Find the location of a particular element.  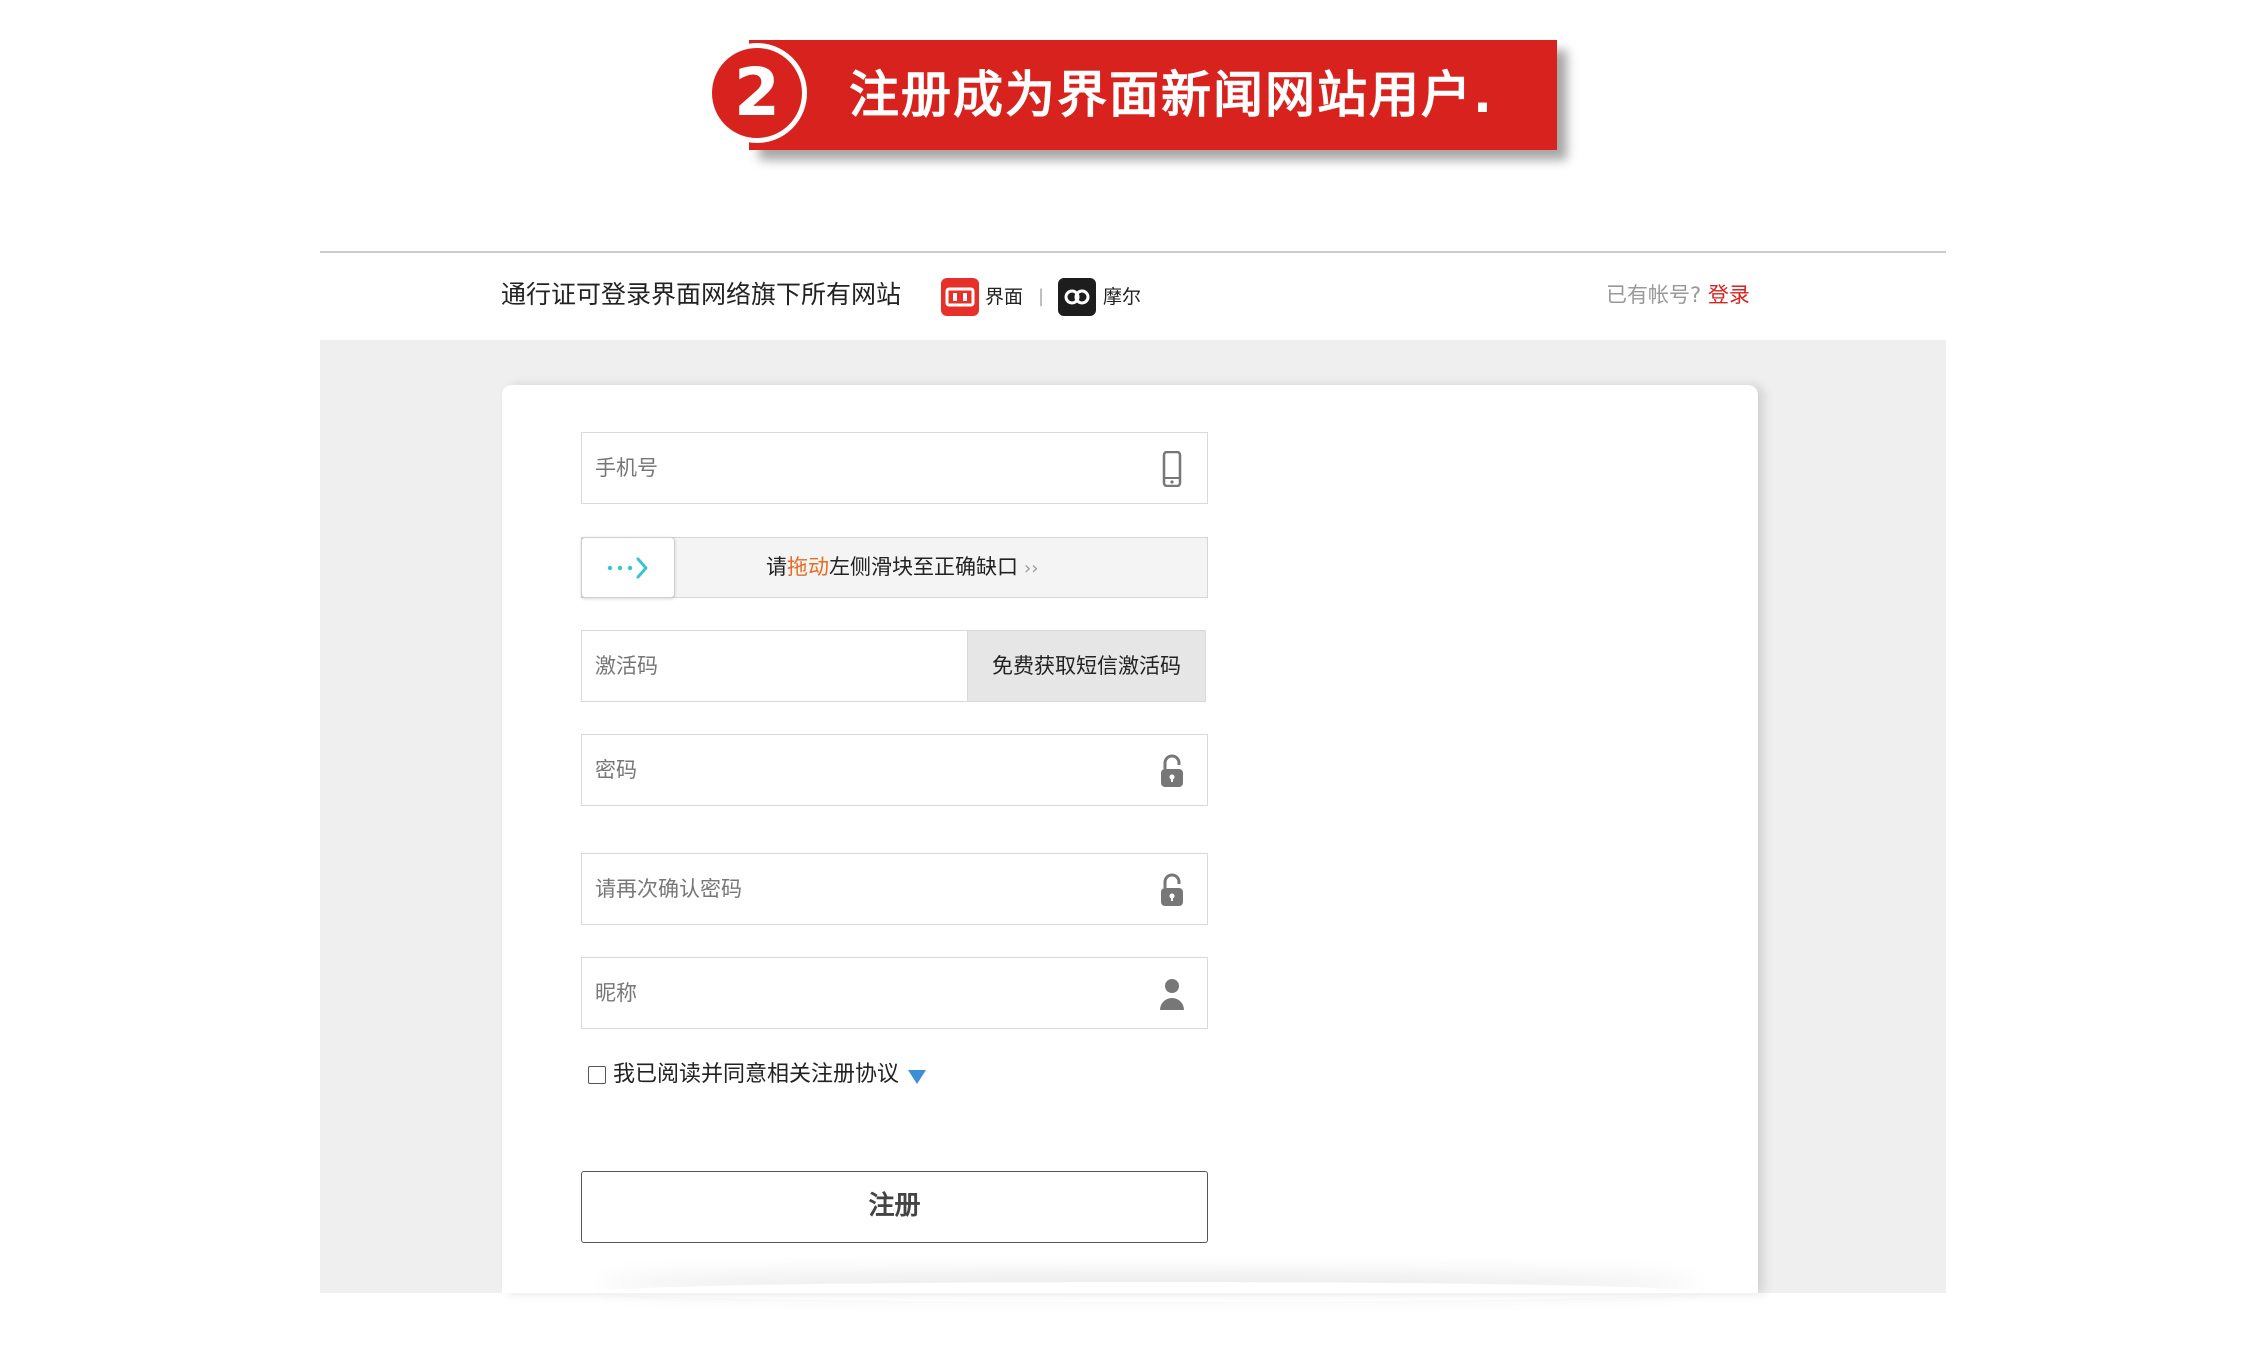

jiemian-logo-icon is located at coordinates (960, 297).